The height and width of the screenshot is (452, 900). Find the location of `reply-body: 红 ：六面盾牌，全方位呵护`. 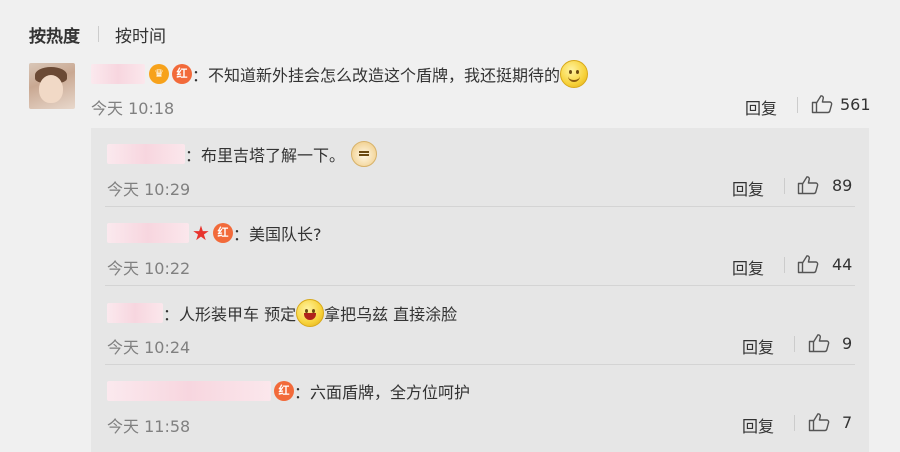

reply-body: 红 ：六面盾牌，全方位呵护 is located at coordinates (288, 391).